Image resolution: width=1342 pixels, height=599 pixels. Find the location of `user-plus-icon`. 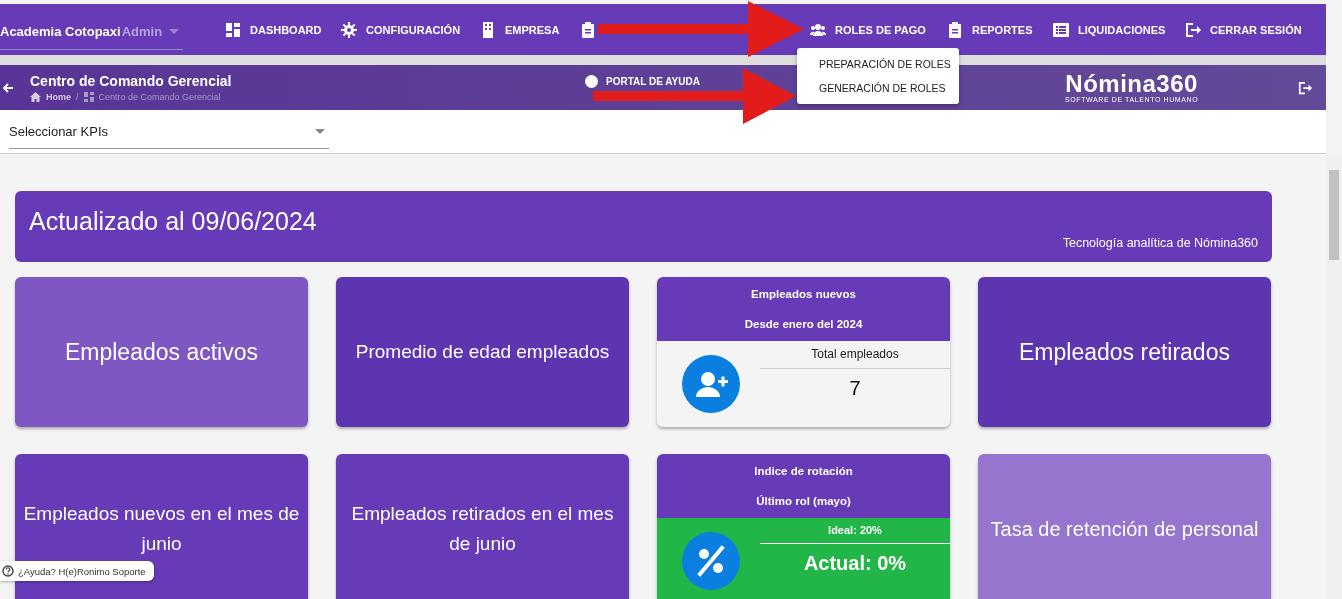

user-plus-icon is located at coordinates (711, 384).